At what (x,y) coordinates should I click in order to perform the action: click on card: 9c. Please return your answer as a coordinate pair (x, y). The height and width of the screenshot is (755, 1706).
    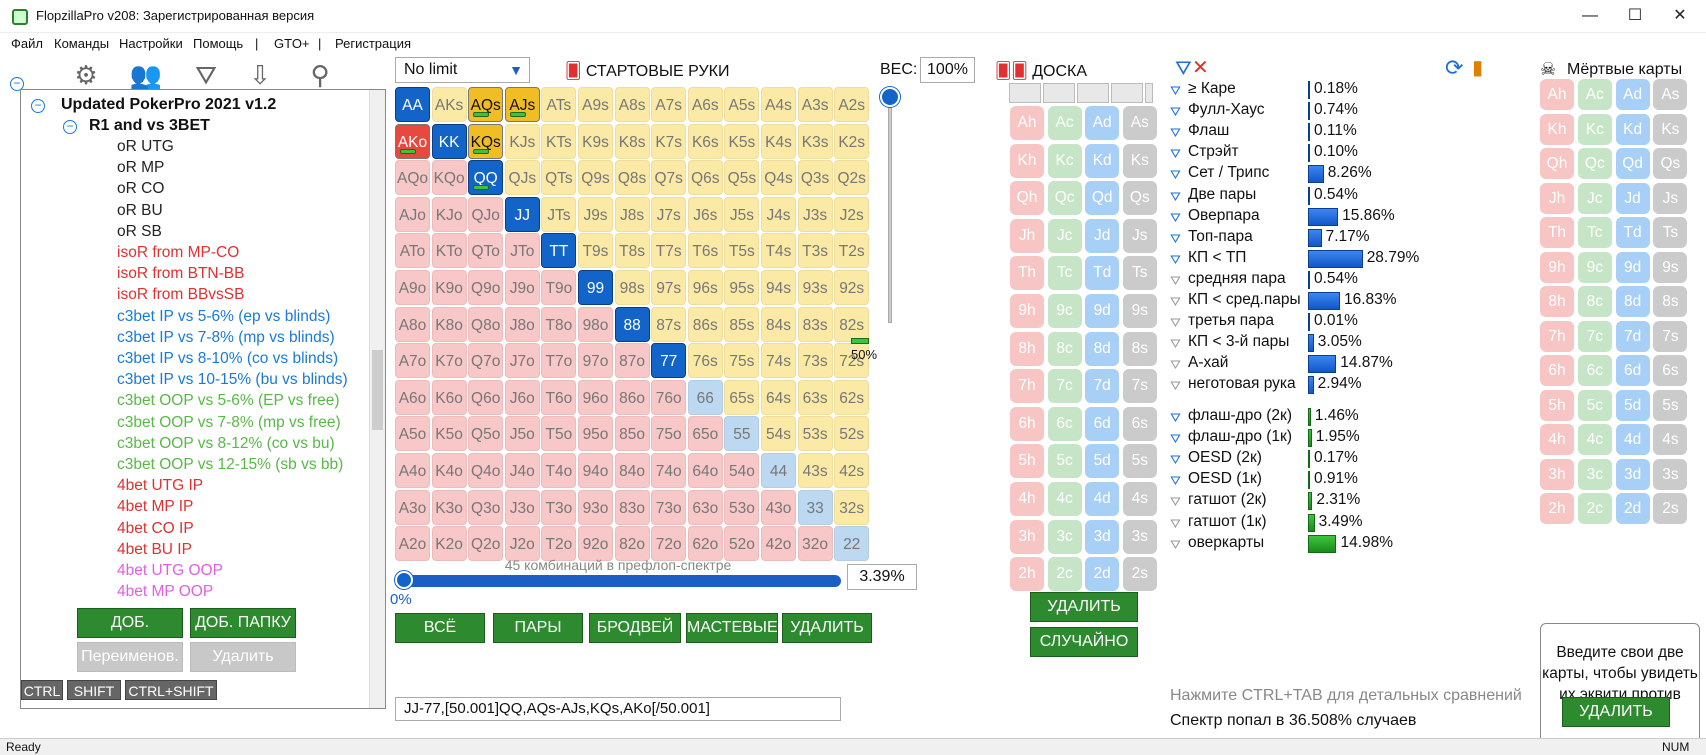
    Looking at the image, I should click on (1594, 267).